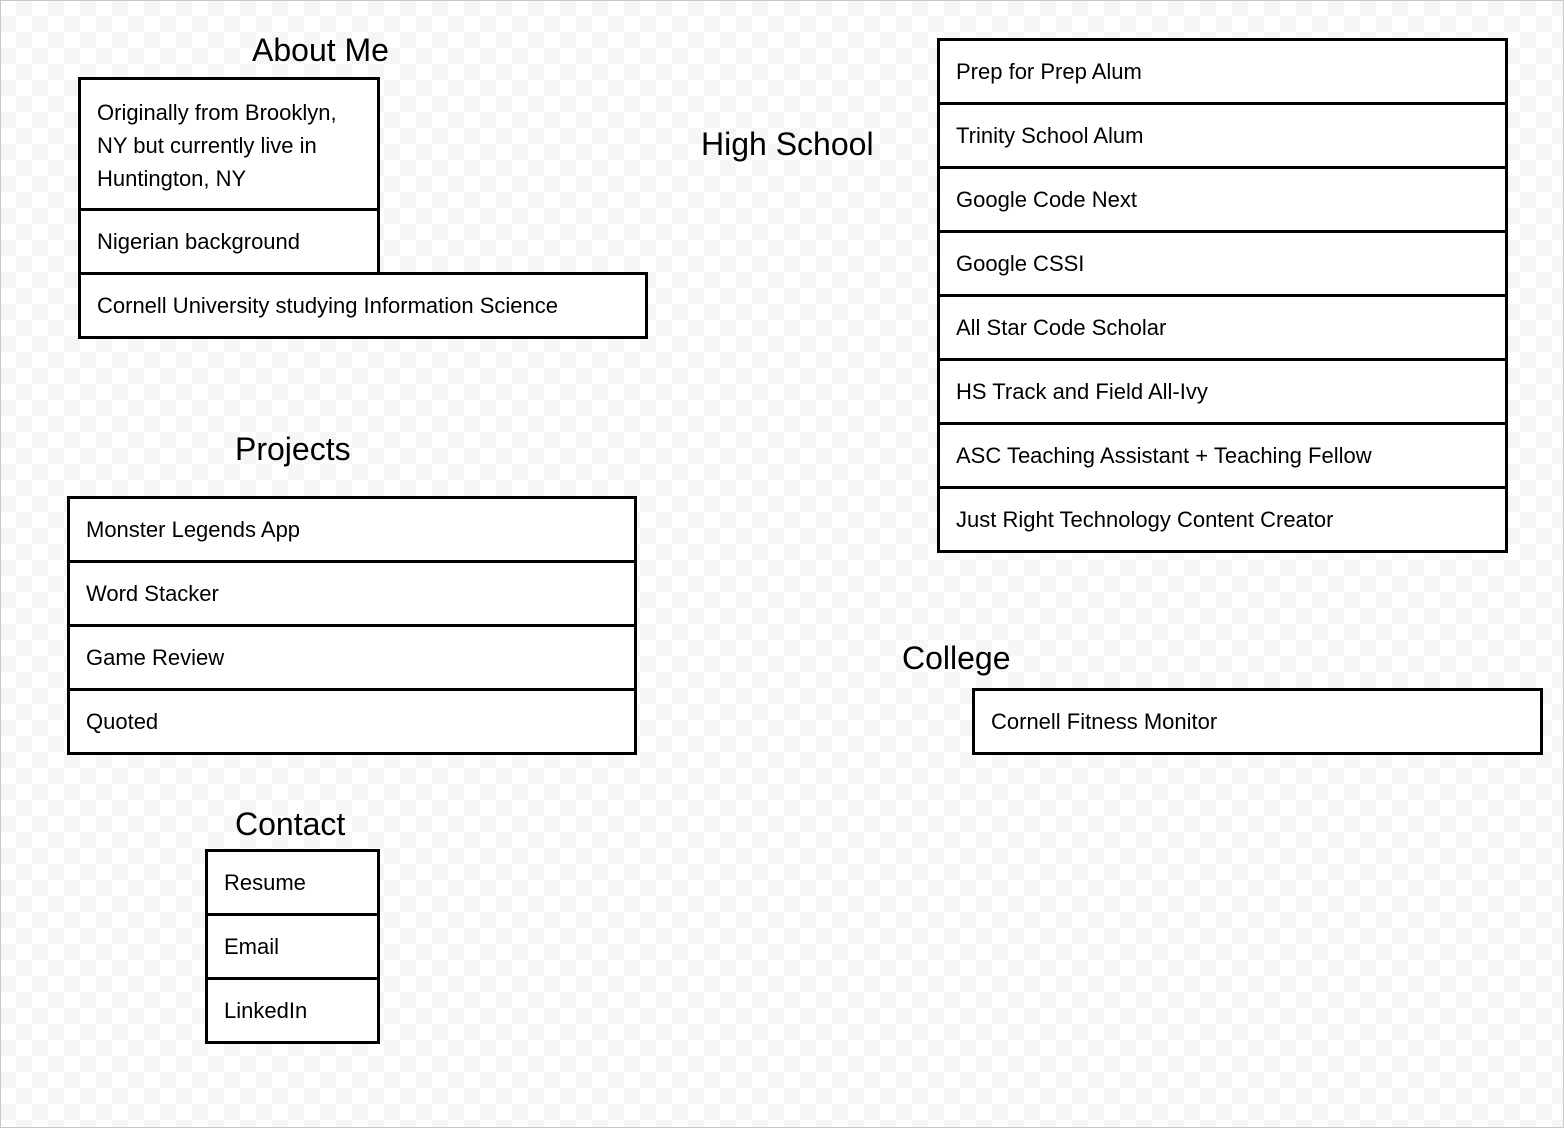  I want to click on contact-linkedin-link: LinkedIn, so click(292, 1010).